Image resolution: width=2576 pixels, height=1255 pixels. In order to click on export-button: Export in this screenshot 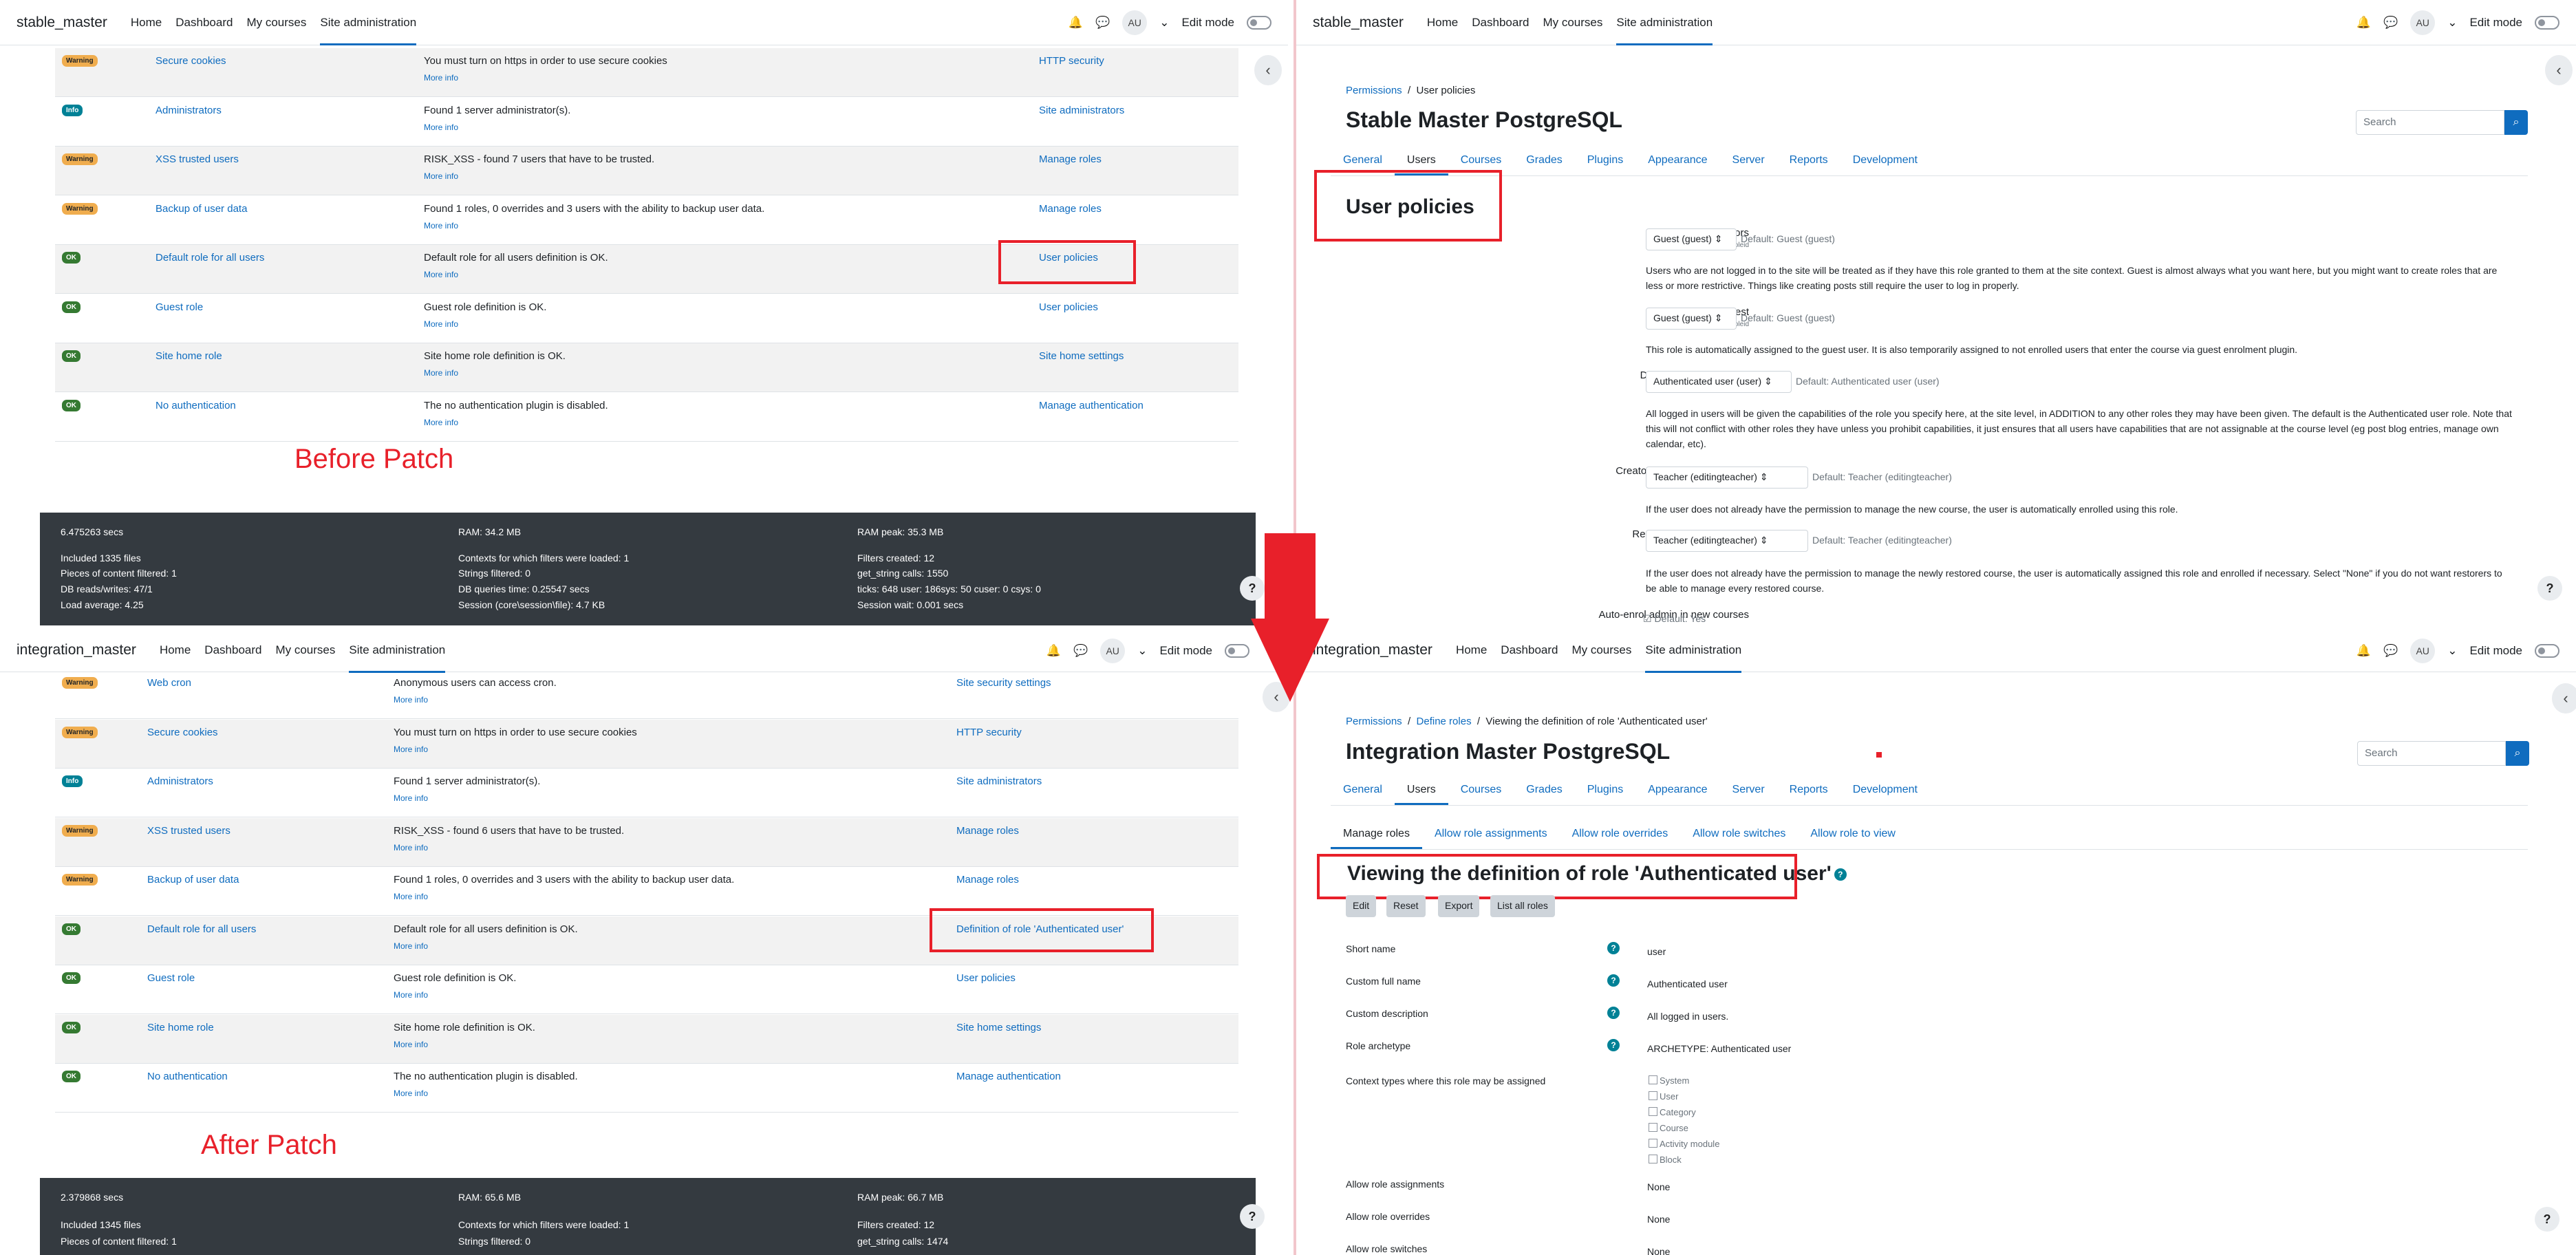, I will do `click(1459, 906)`.